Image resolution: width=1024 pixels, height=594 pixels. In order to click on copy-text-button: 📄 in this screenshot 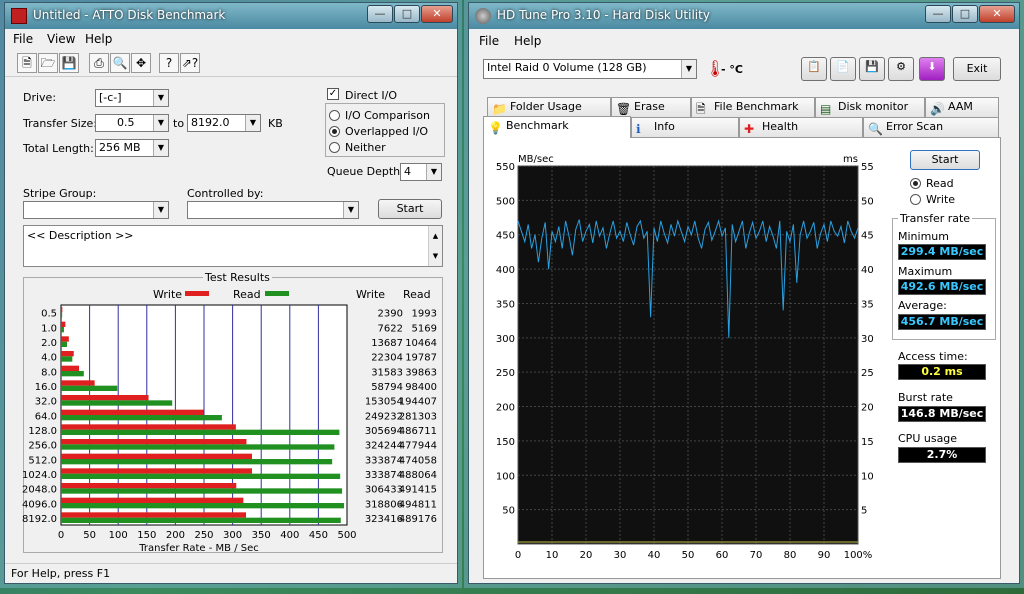, I will do `click(843, 69)`.